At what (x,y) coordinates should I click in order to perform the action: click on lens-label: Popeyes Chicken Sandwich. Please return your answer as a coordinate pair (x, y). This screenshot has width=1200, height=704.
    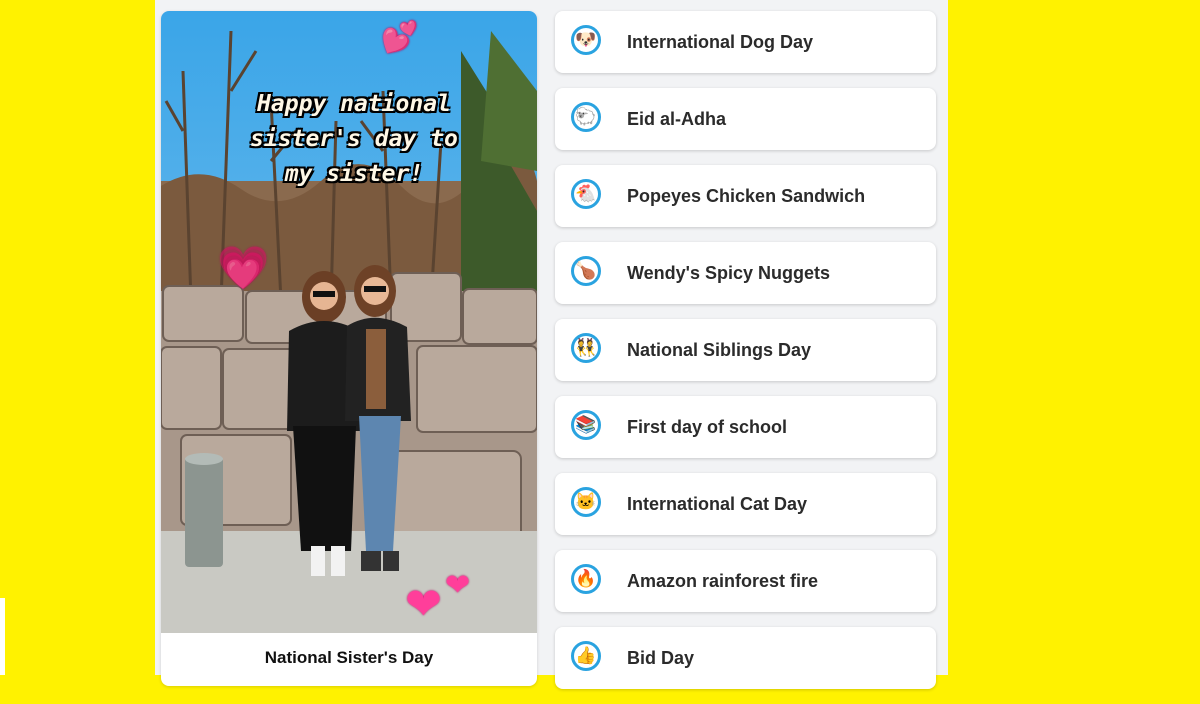
    Looking at the image, I should click on (746, 196).